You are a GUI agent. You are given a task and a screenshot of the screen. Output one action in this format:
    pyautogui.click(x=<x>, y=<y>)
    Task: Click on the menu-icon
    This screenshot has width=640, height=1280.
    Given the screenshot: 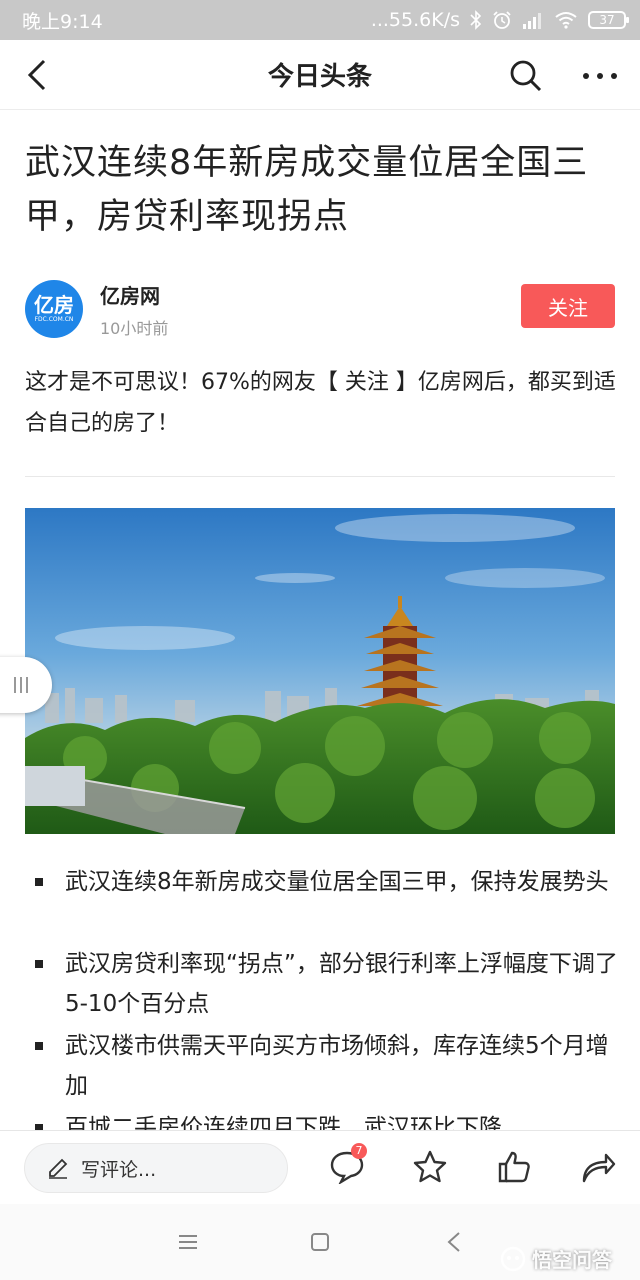 What is the action you would take?
    pyautogui.click(x=188, y=1242)
    